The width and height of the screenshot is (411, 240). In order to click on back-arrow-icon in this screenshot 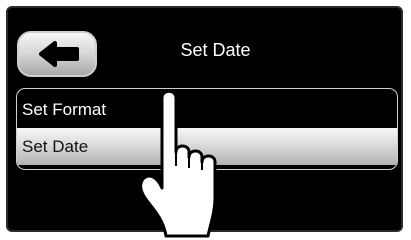, I will do `click(59, 54)`.